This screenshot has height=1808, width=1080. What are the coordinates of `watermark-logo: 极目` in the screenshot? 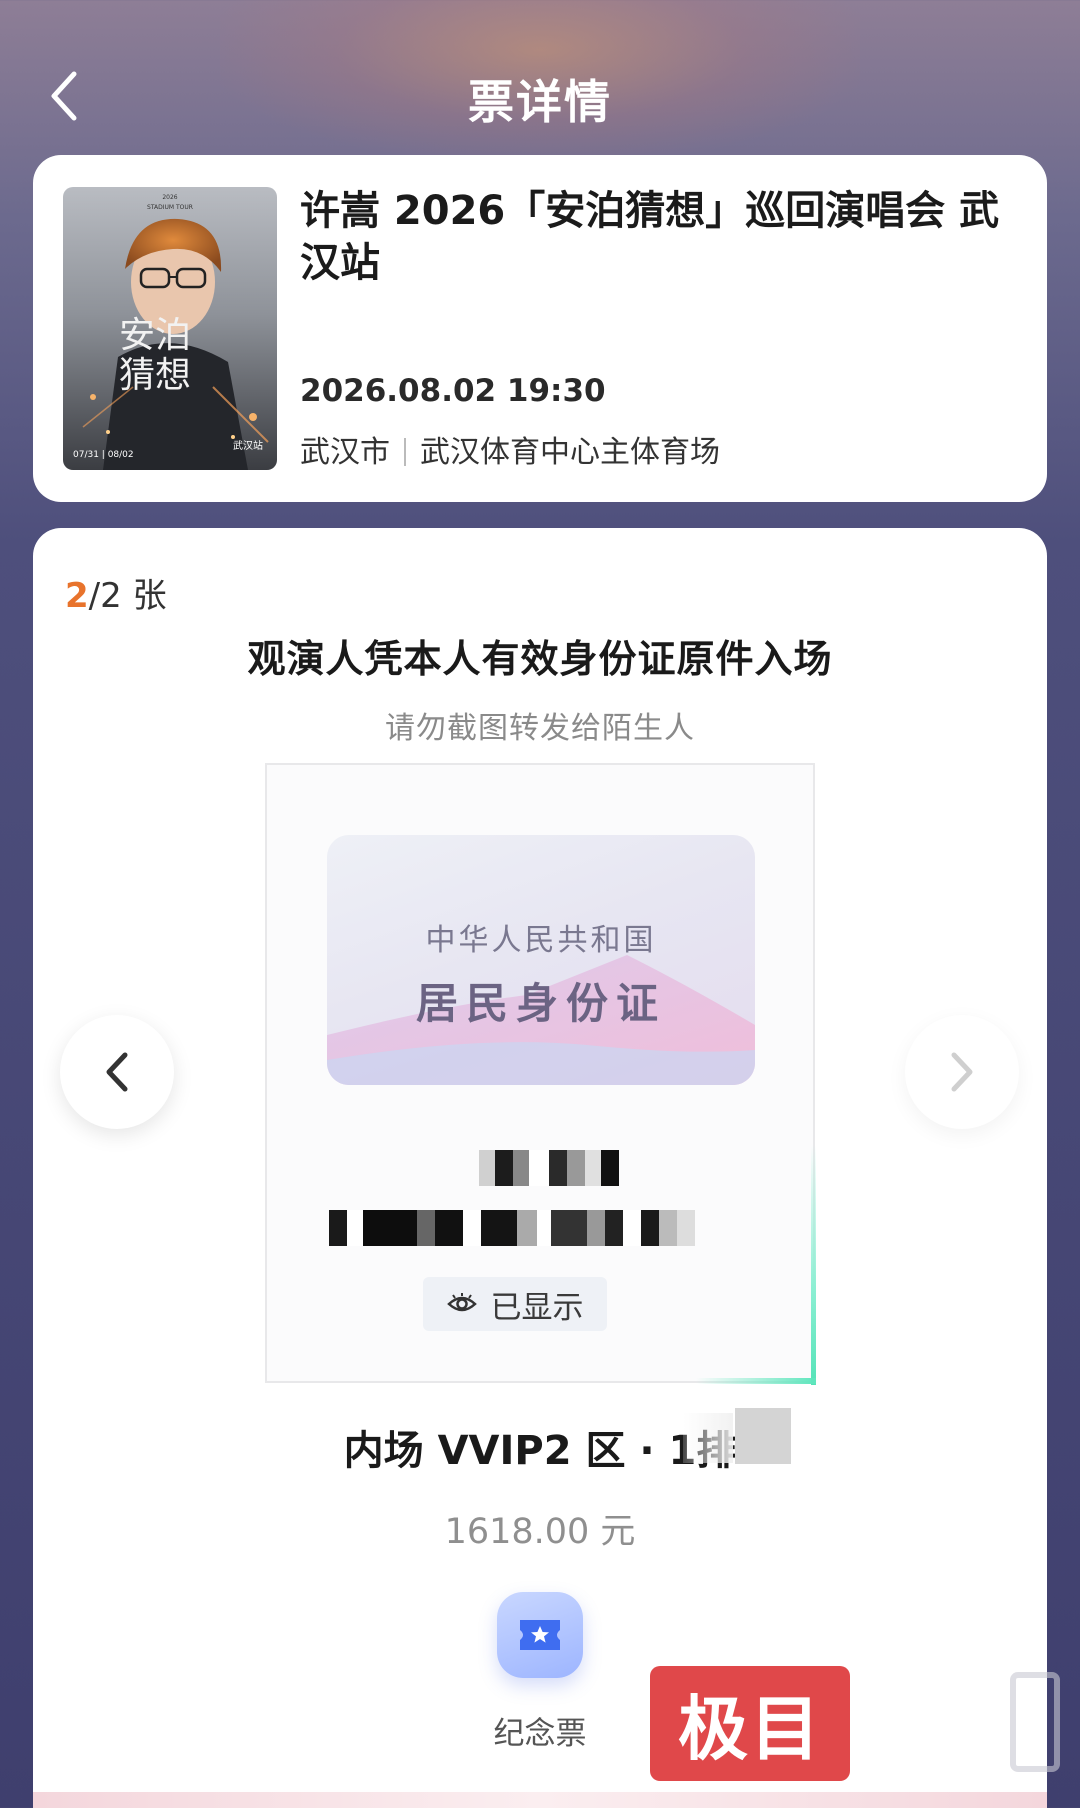 It's located at (750, 1723).